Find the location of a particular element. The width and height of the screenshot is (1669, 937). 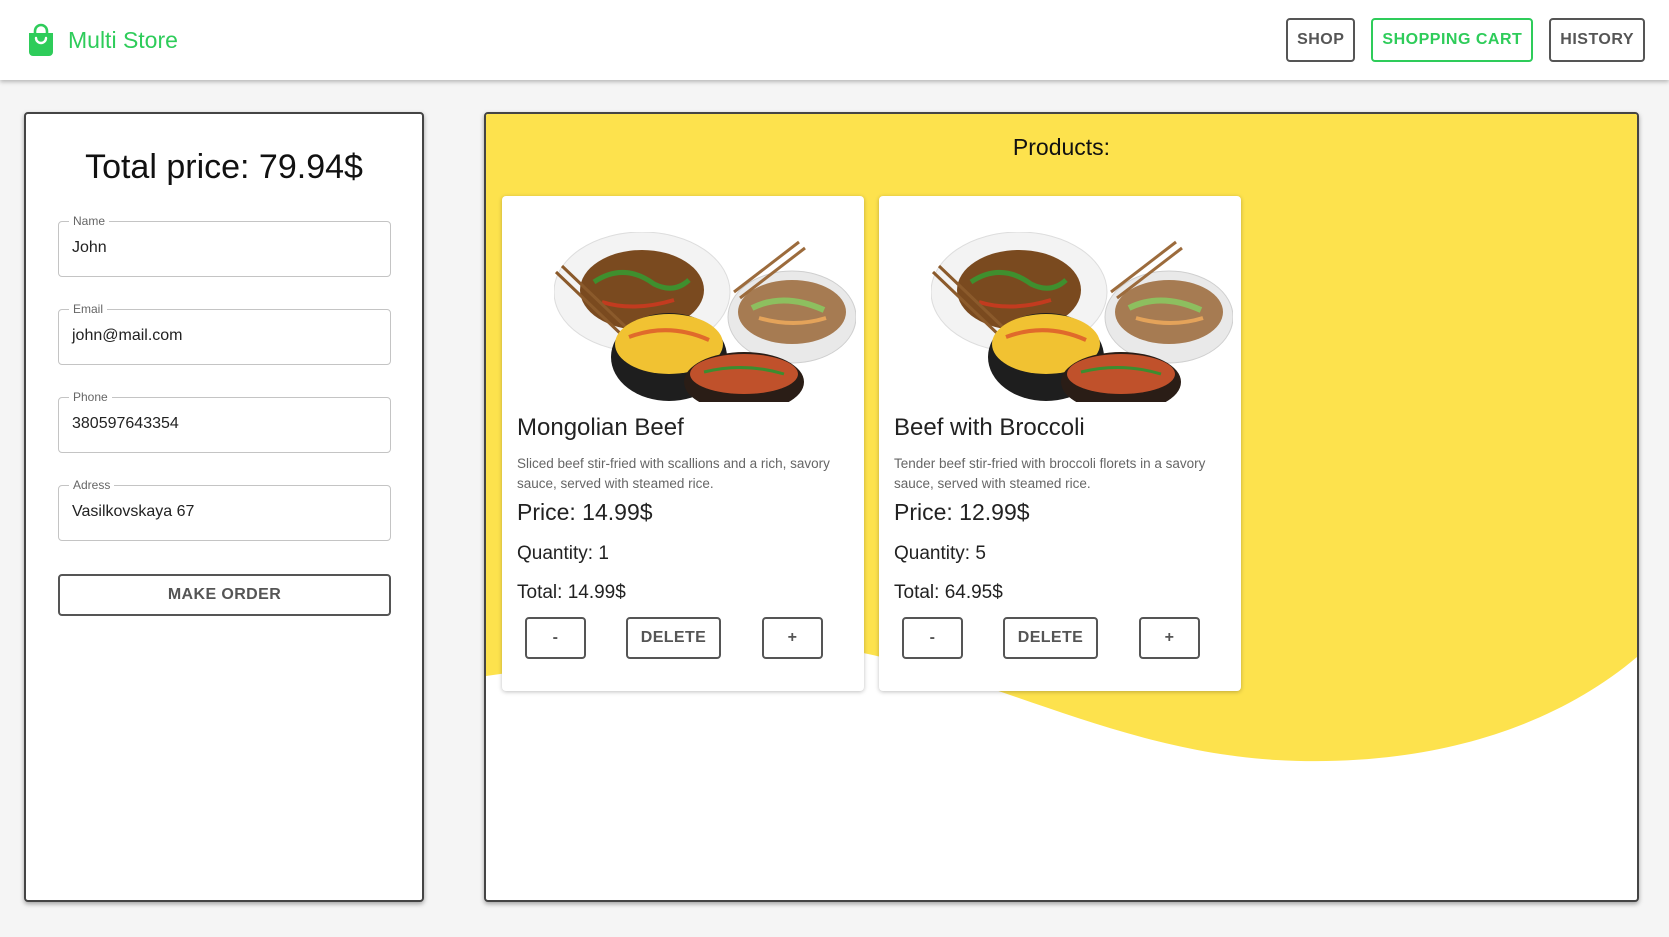

product-price: Price: 12.99$ is located at coordinates (962, 512).